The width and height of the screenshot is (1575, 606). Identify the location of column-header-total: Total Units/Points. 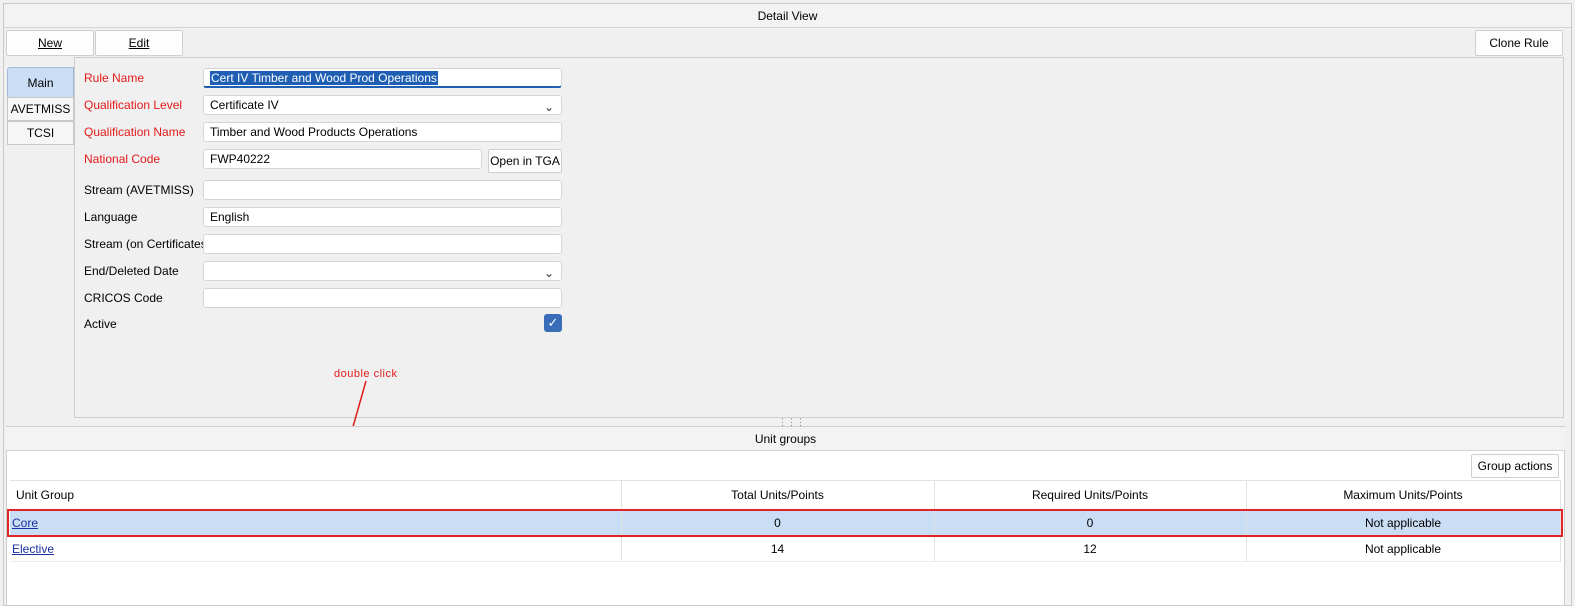
(778, 495).